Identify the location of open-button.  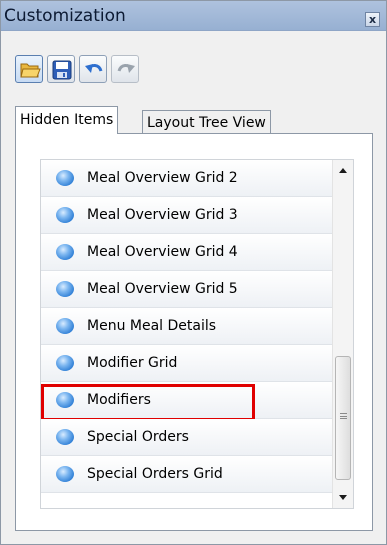
(29, 69).